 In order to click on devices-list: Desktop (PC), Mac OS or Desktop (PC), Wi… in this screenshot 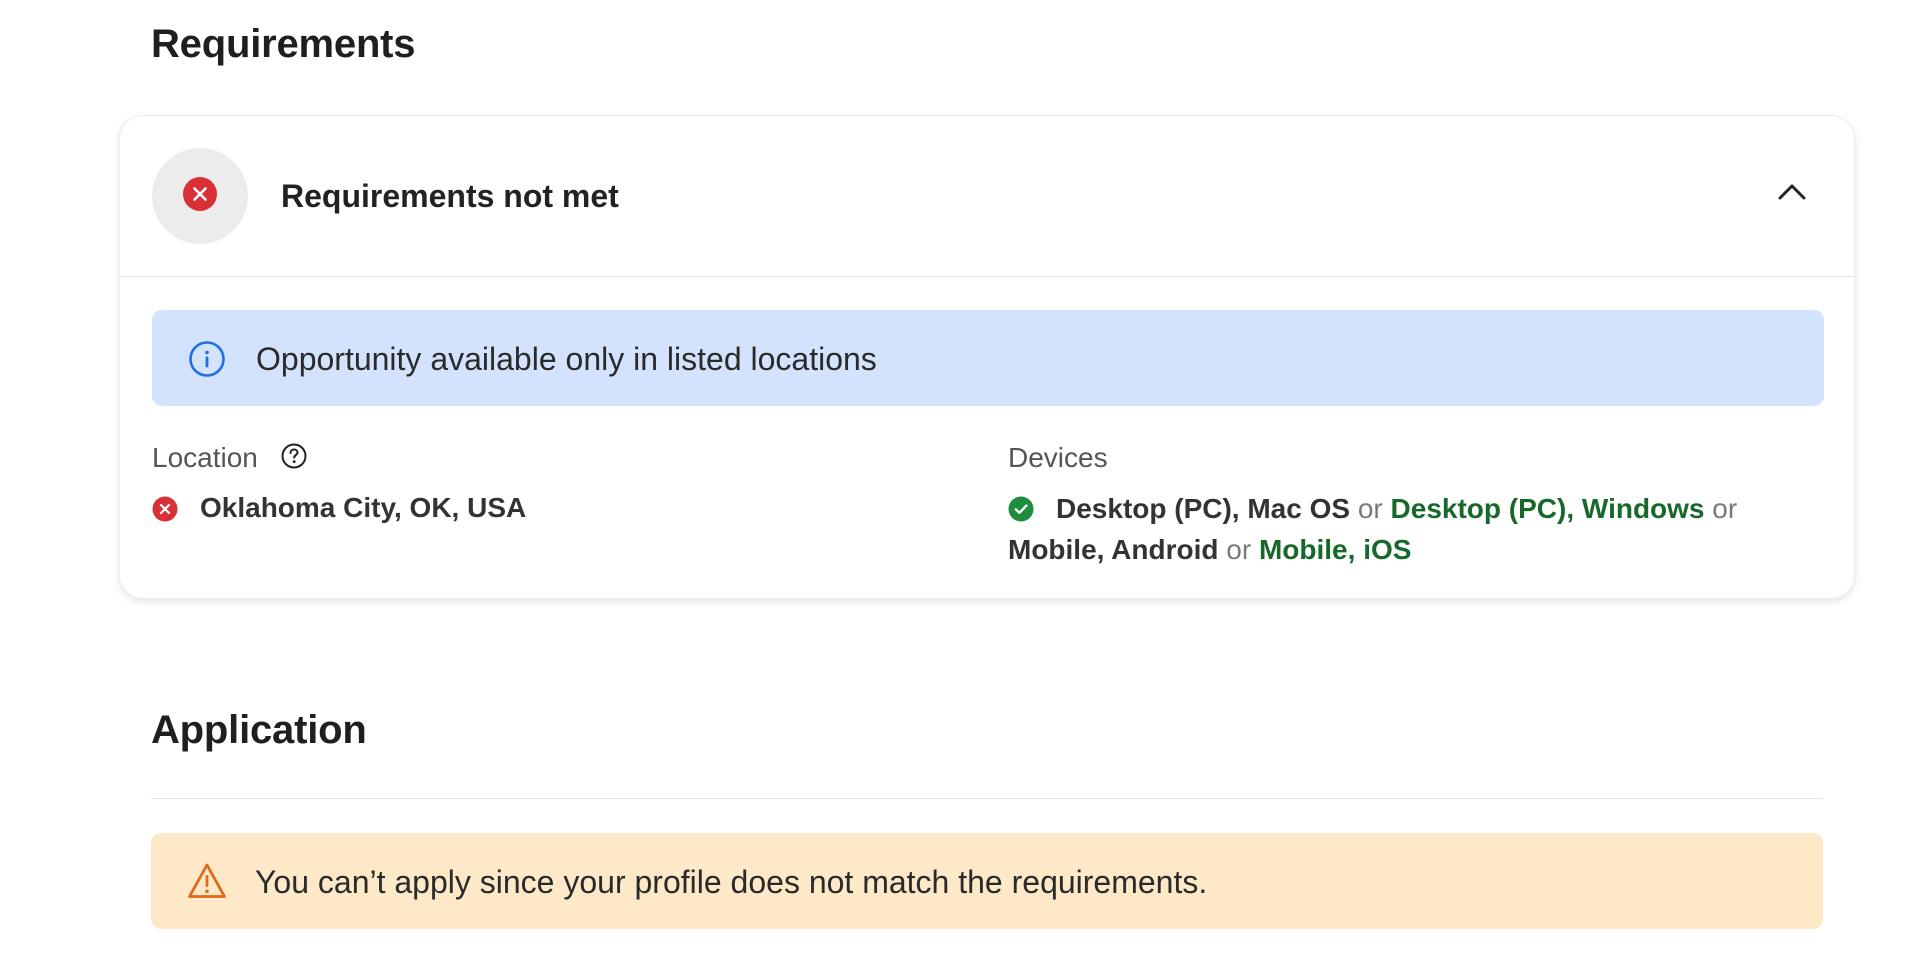, I will do `click(1408, 529)`.